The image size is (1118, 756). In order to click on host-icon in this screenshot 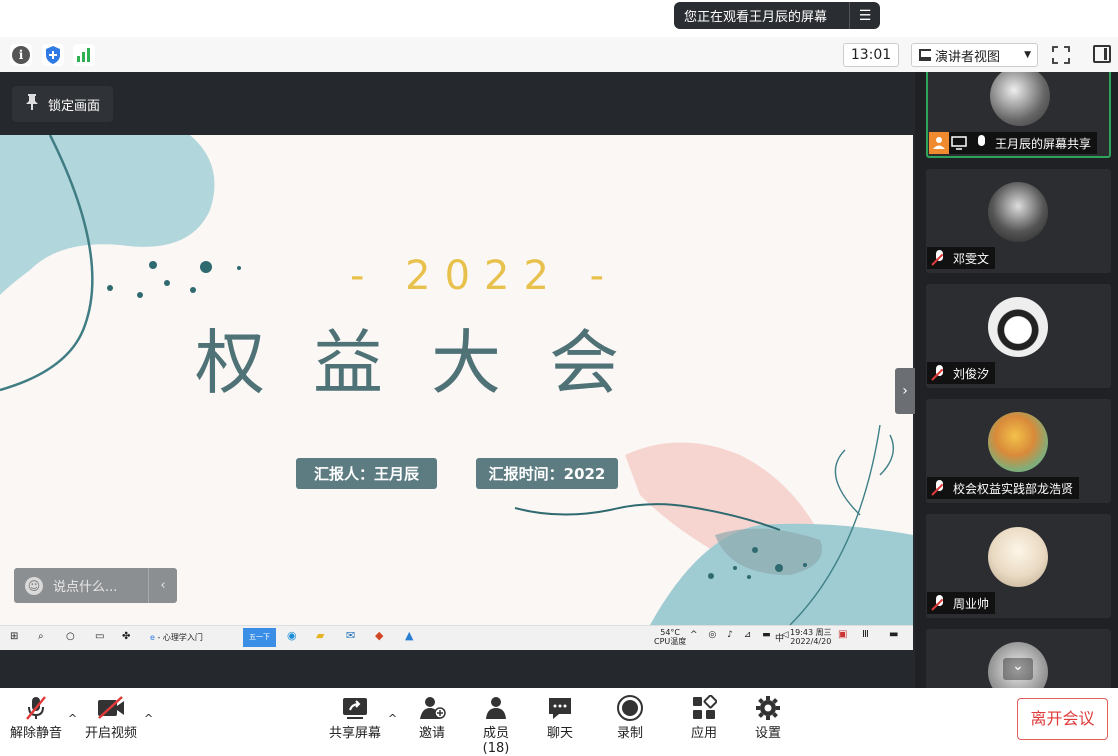, I will do `click(939, 143)`.